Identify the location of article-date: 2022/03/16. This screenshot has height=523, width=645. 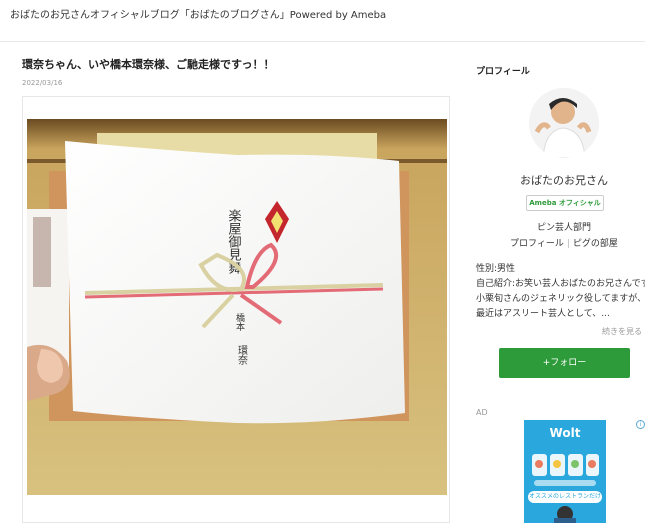
(42, 83).